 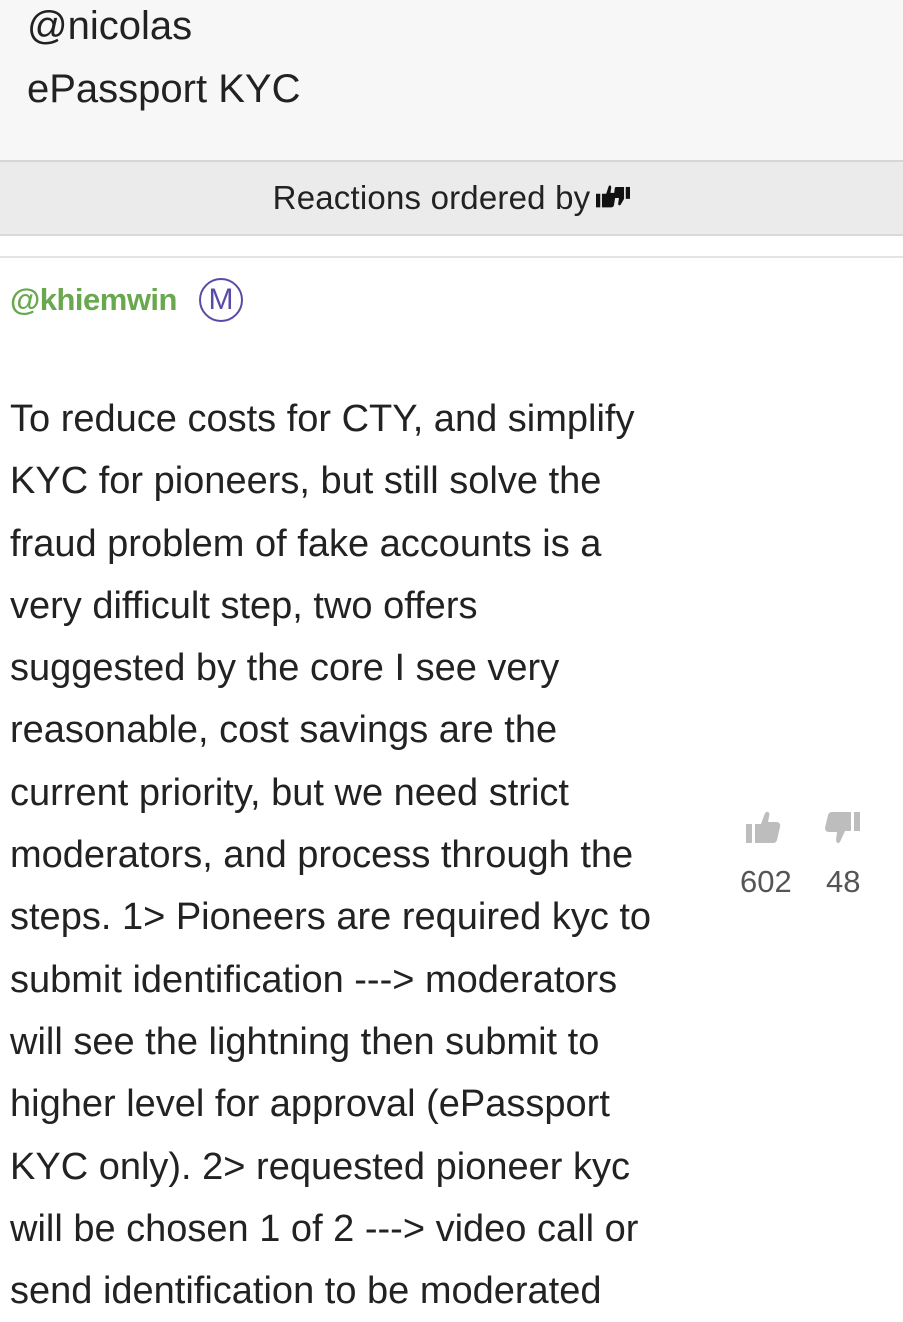 I want to click on comment-line: higher level for approval (ePassport, so click(x=310, y=1104).